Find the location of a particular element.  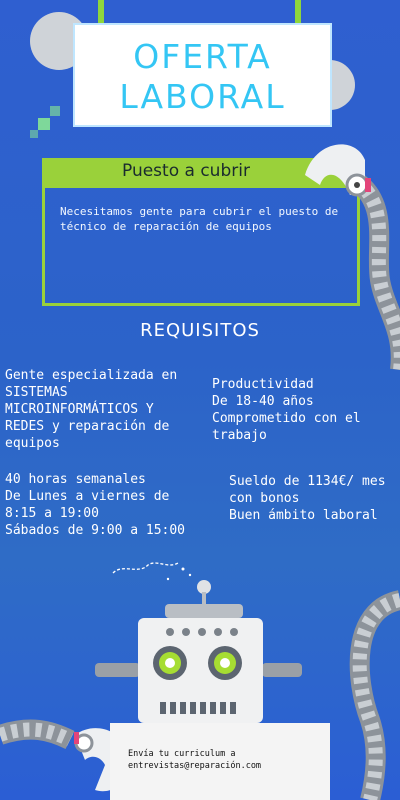

req-line: Buen ámbito laboral is located at coordinates (303, 515).